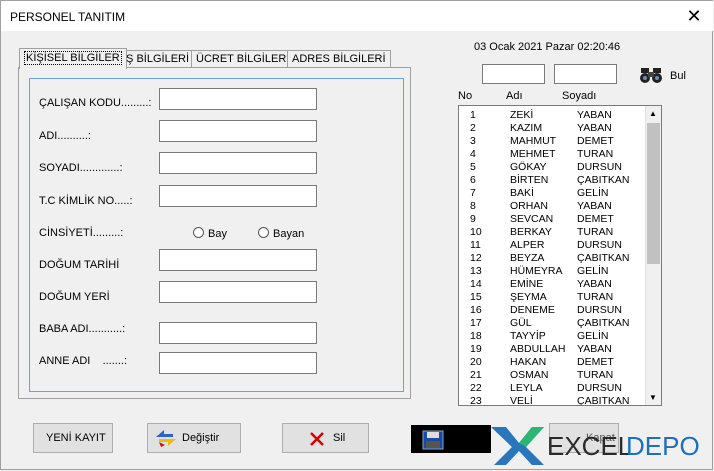  What do you see at coordinates (527, 284) in the screenshot?
I see `list-cell-adi: EMİNE` at bounding box center [527, 284].